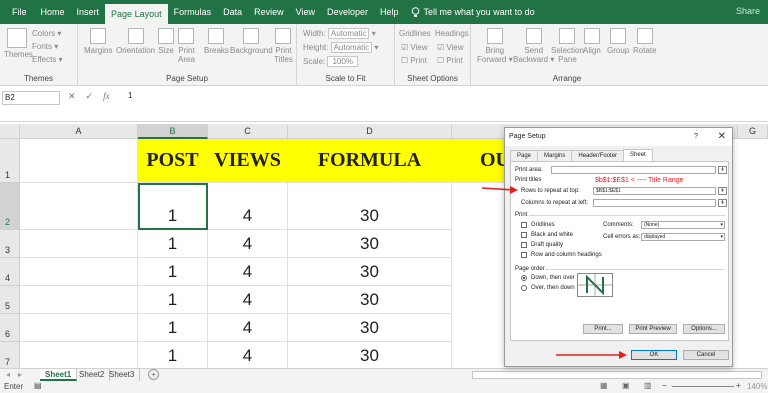  What do you see at coordinates (498, 189) in the screenshot?
I see `rows-annotation-arrow` at bounding box center [498, 189].